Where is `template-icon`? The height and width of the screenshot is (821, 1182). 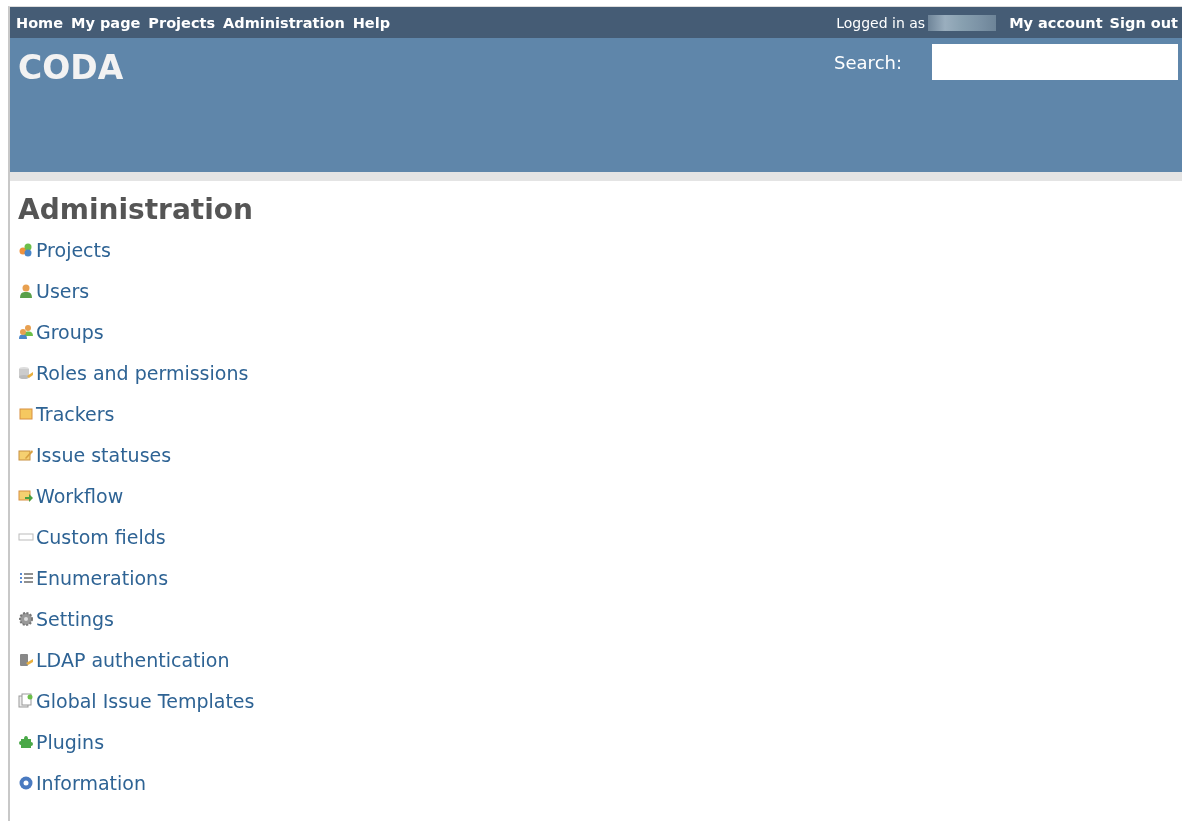
template-icon is located at coordinates (26, 700).